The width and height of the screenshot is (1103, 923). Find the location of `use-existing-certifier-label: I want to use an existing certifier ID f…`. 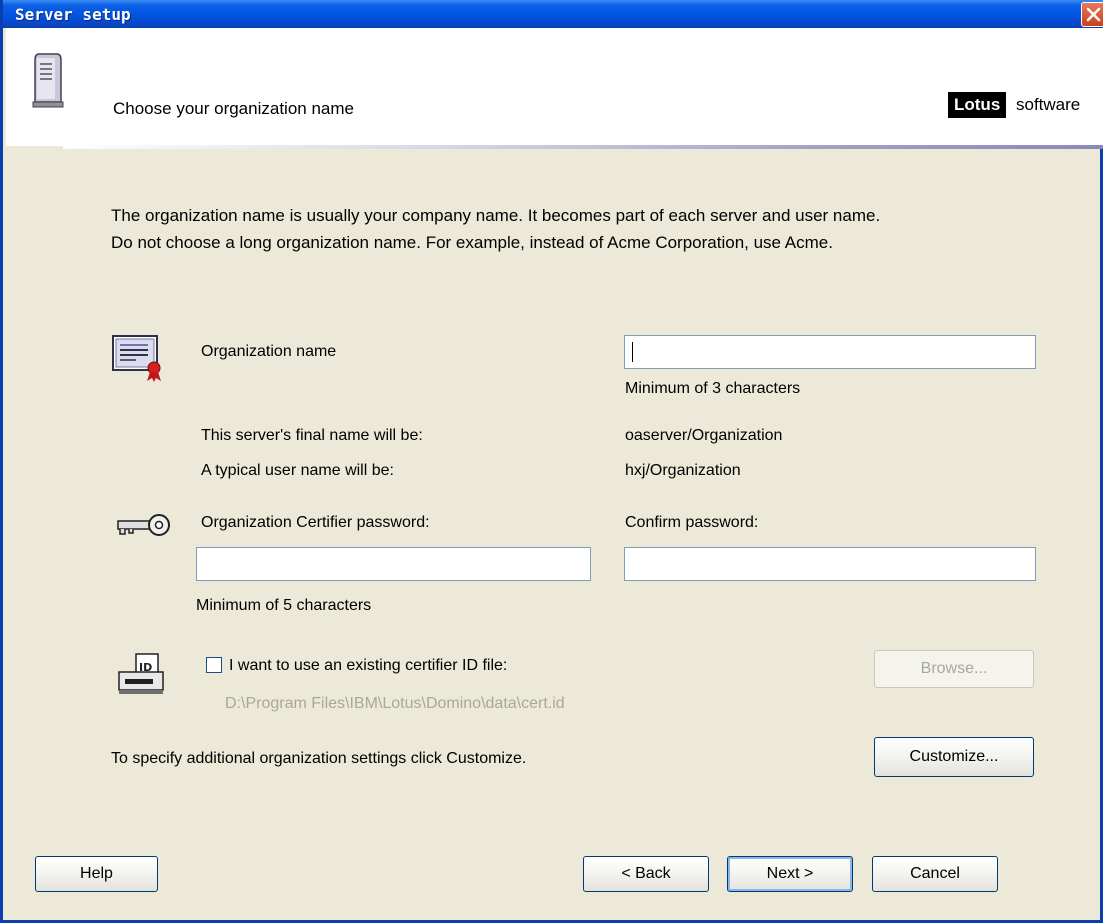

use-existing-certifier-label: I want to use an existing certifier ID f… is located at coordinates (368, 666).